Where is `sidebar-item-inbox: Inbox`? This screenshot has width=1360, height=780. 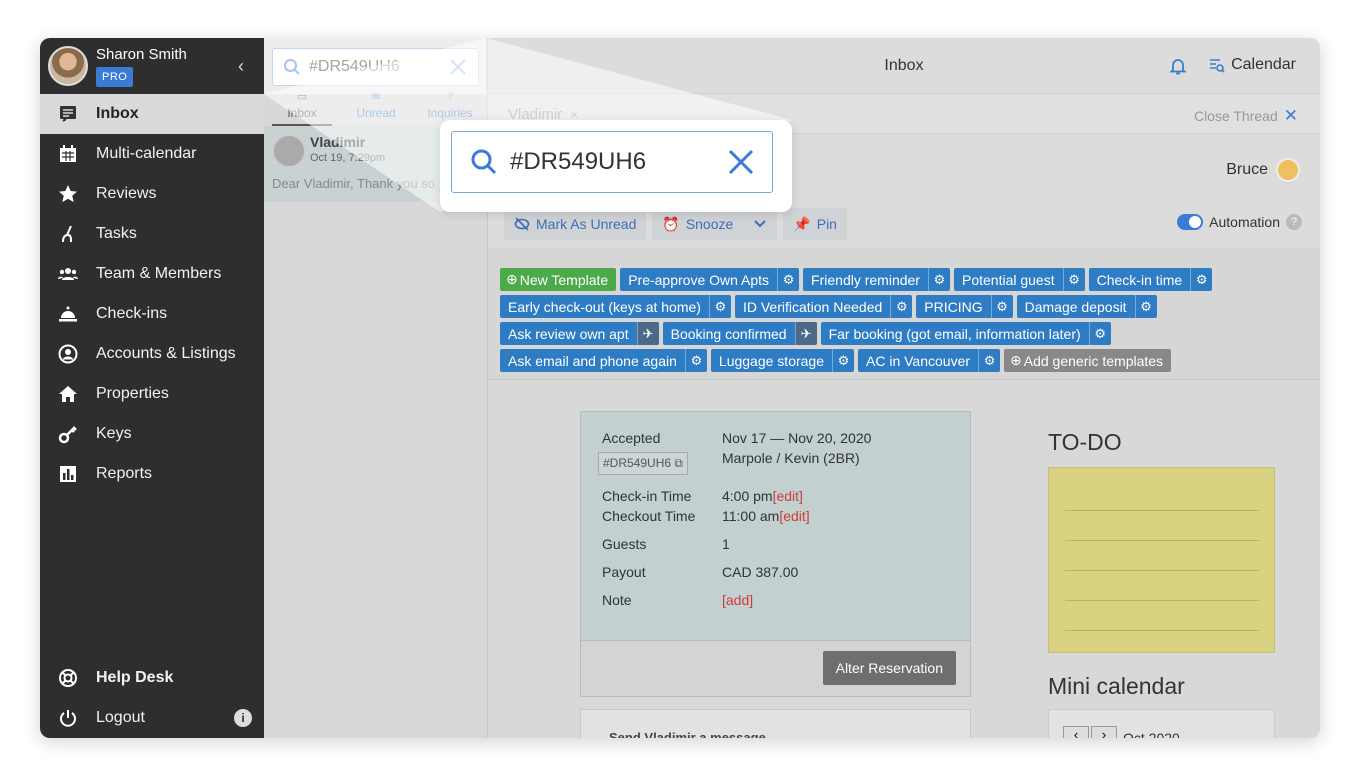
sidebar-item-inbox: Inbox is located at coordinates (152, 114).